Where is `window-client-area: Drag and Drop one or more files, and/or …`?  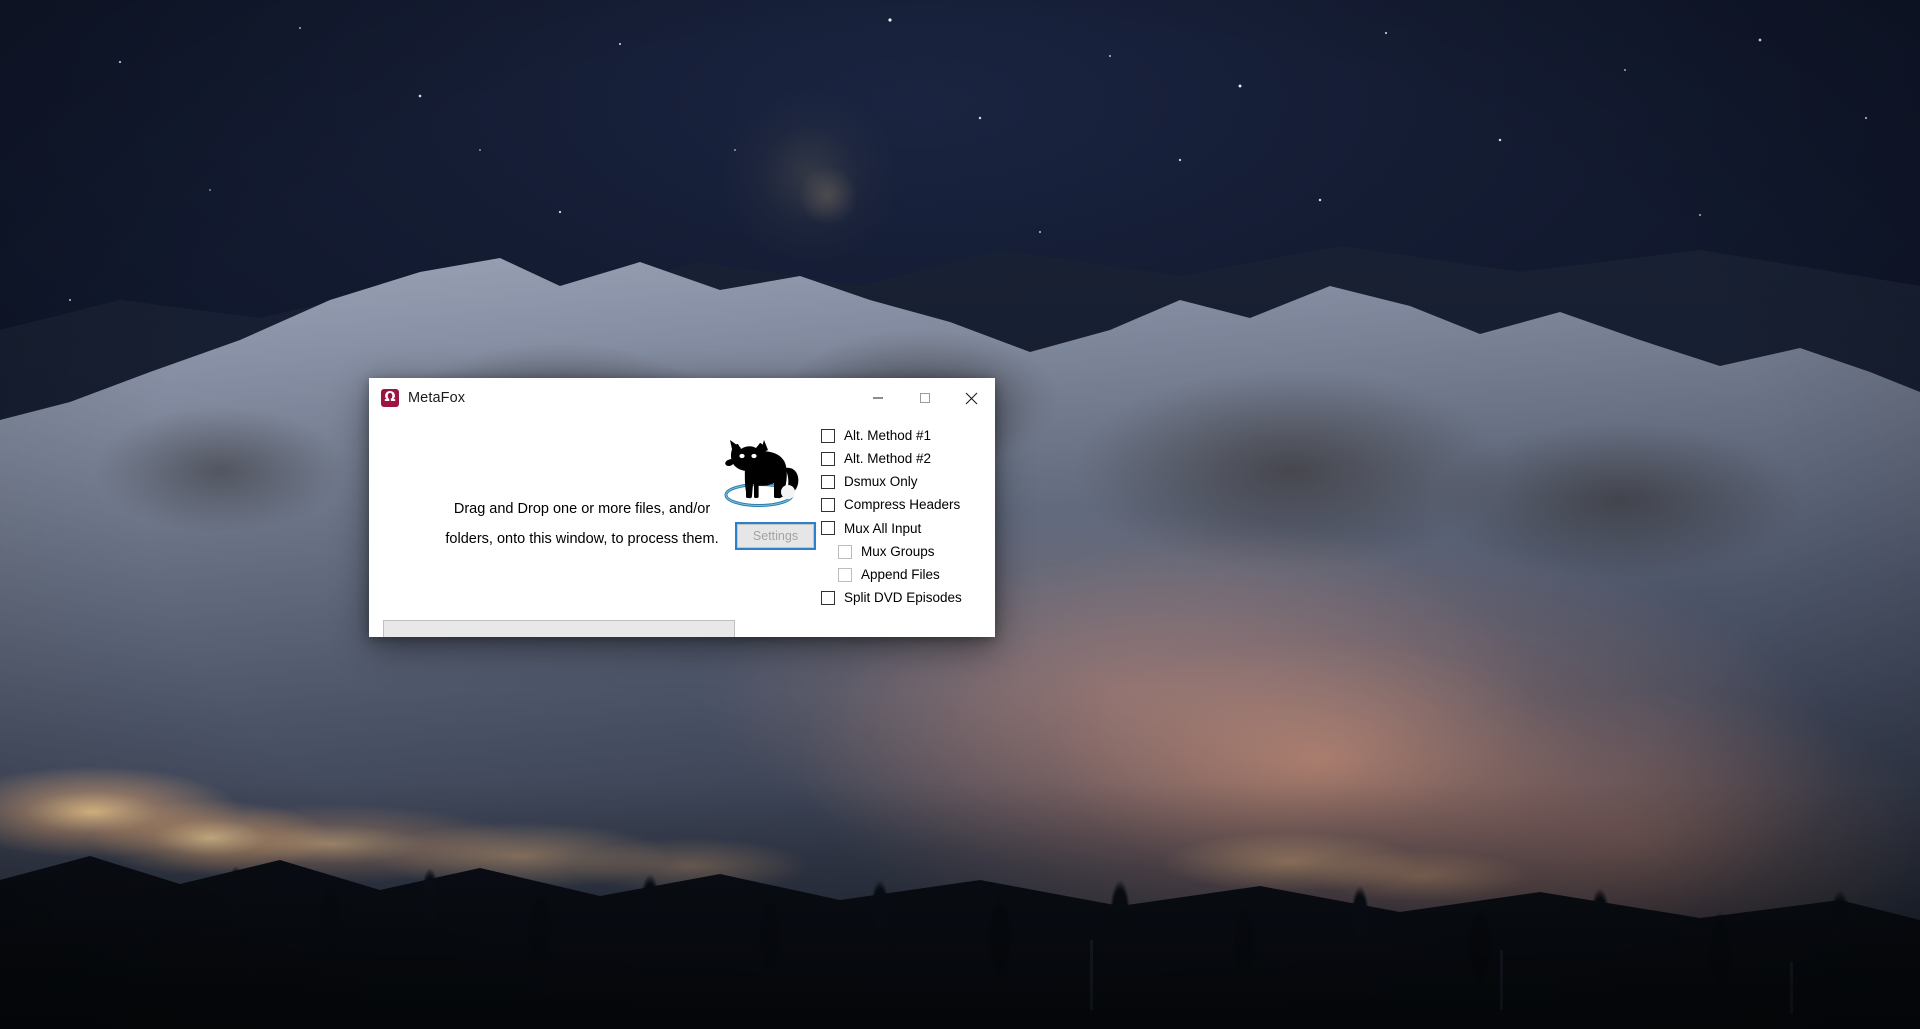 window-client-area: Drag and Drop one or more files, and/or … is located at coordinates (682, 527).